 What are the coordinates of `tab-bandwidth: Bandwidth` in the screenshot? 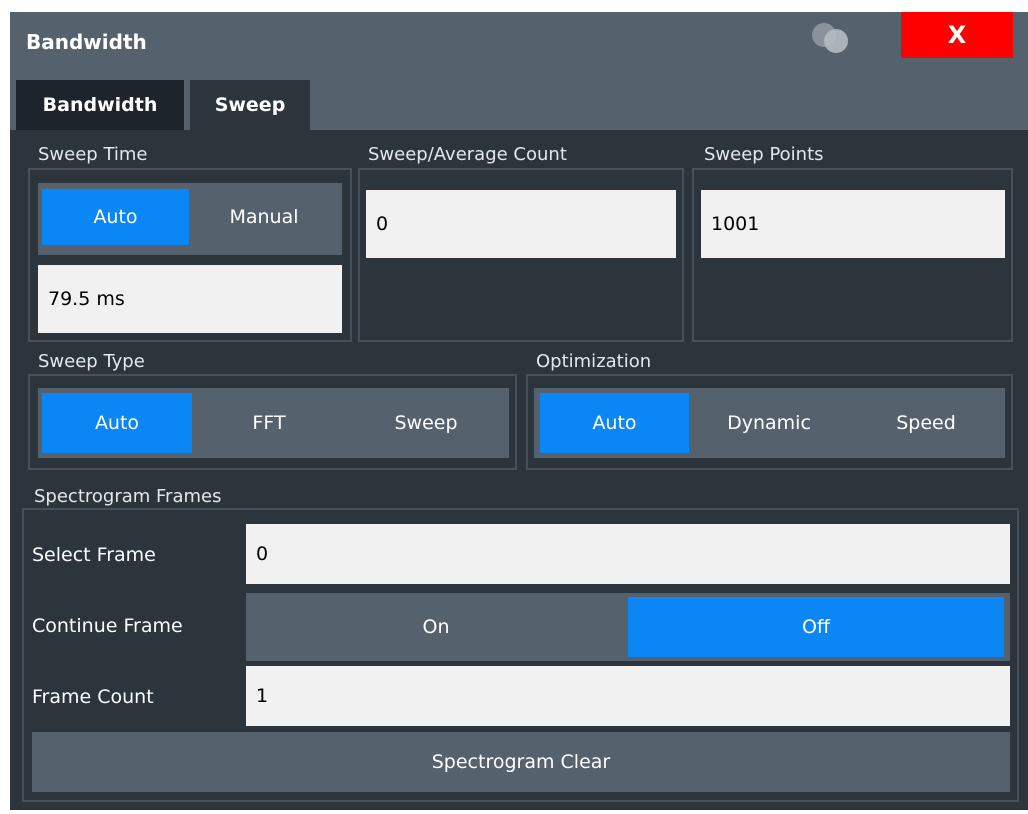 It's located at (100, 105).